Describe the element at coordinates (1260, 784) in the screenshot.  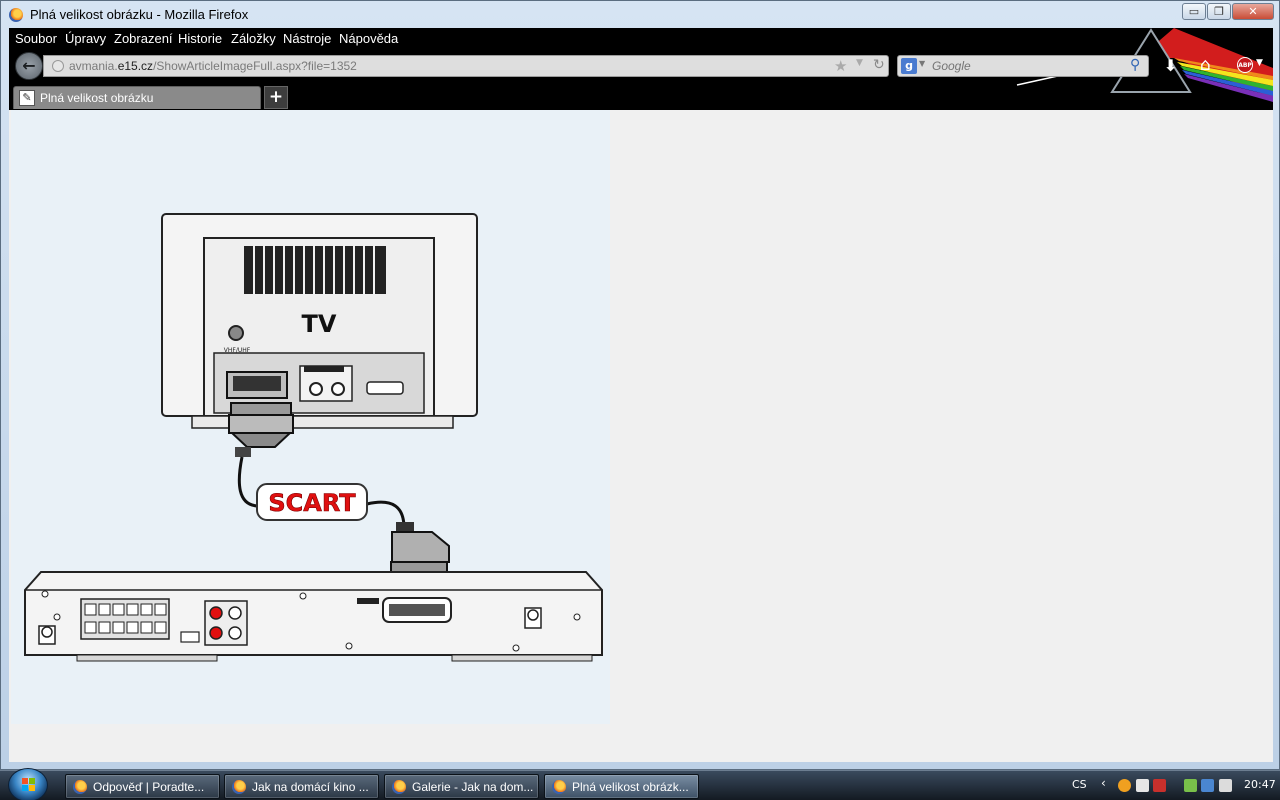
I see `clock: 20:47` at that location.